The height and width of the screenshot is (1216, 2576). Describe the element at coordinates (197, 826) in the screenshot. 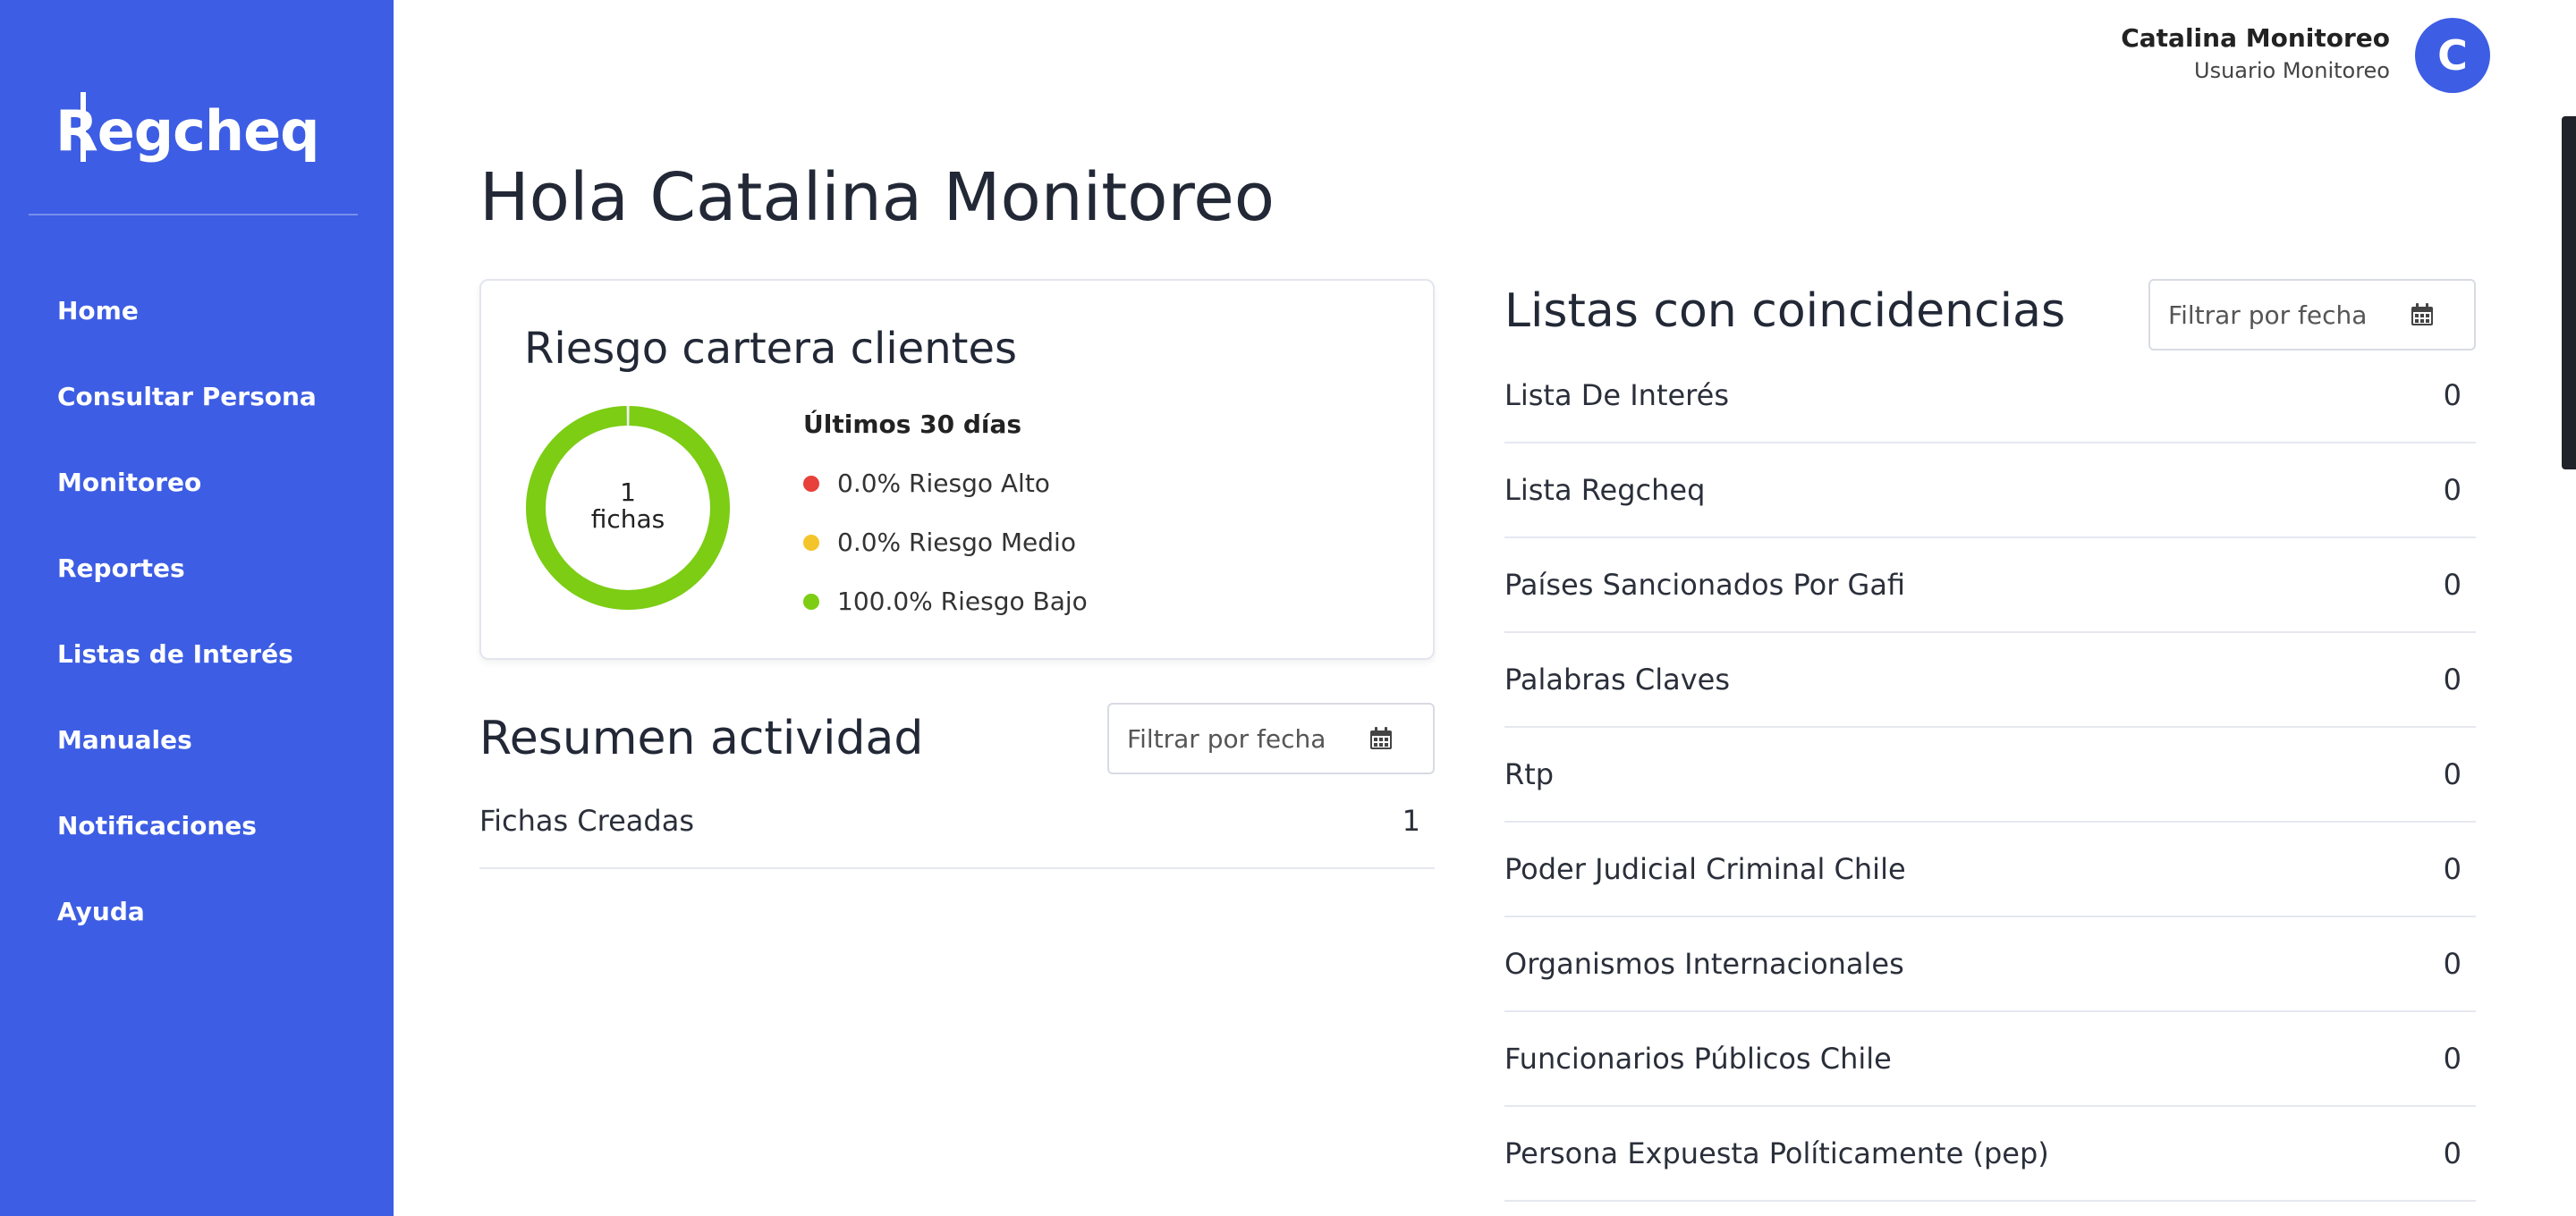

I see `sidebar-item-notificaciones: Notificaciones` at that location.